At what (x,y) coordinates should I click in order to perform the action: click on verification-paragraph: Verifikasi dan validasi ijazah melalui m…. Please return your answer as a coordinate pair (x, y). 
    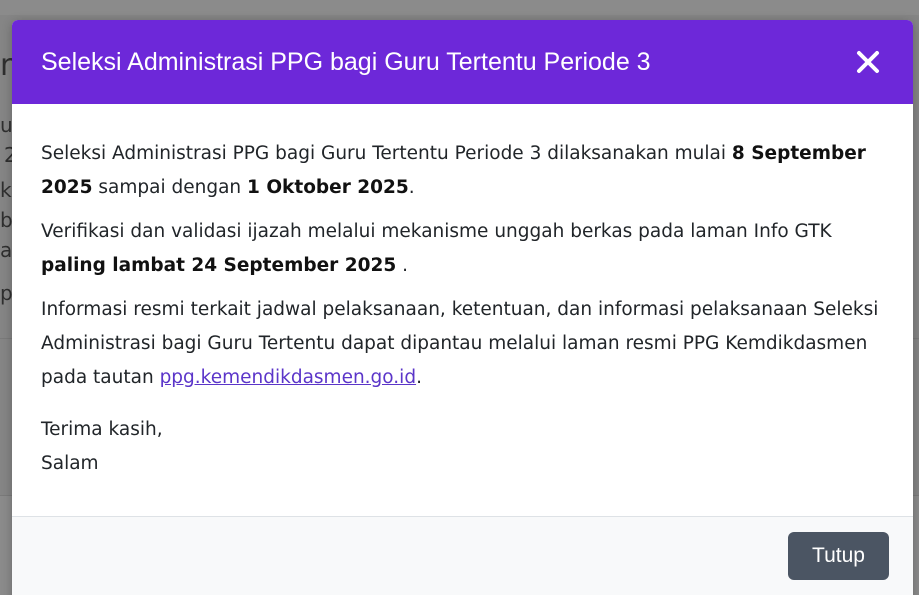
    Looking at the image, I should click on (462, 249).